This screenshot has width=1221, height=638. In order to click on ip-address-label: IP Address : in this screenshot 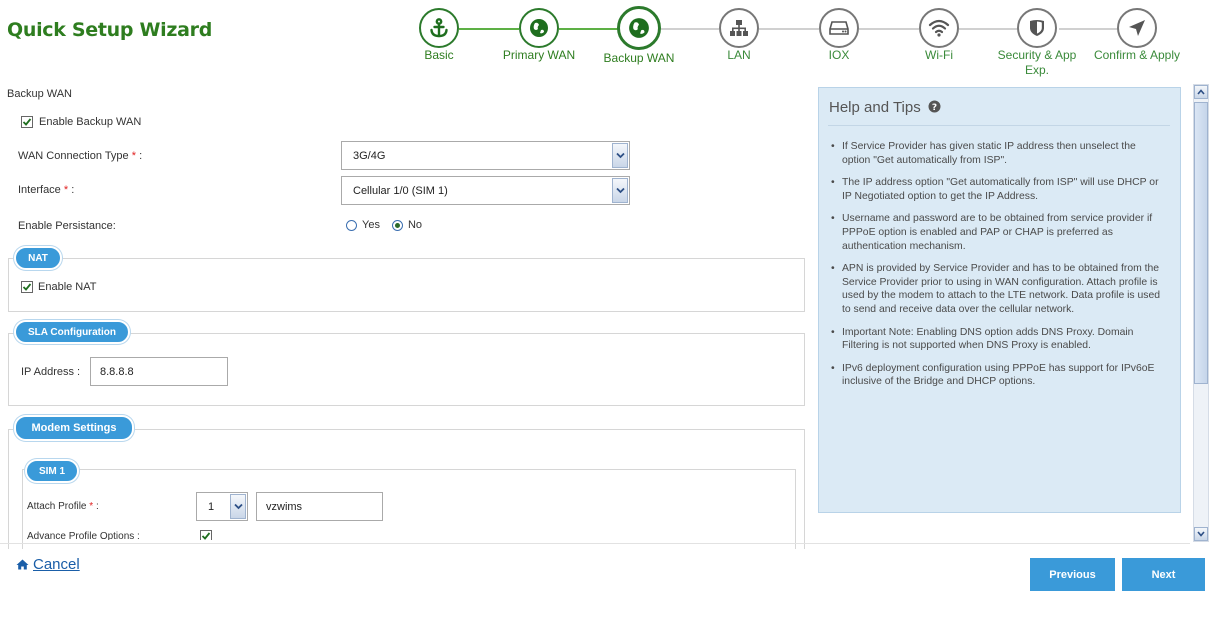, I will do `click(51, 372)`.